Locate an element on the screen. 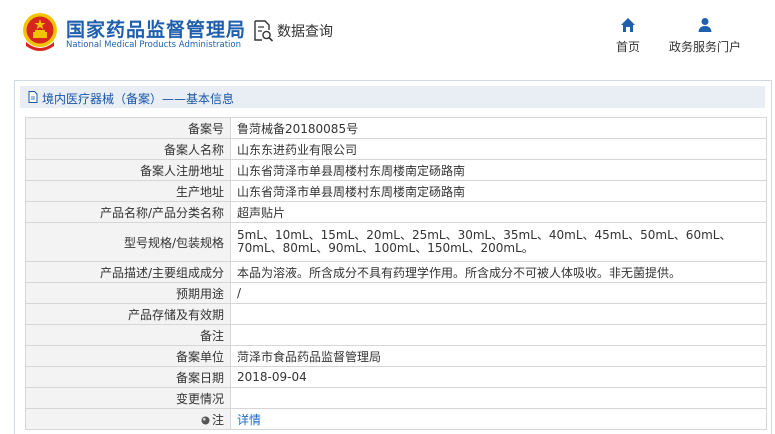  field-label: 备案人注册地址 is located at coordinates (128, 170).